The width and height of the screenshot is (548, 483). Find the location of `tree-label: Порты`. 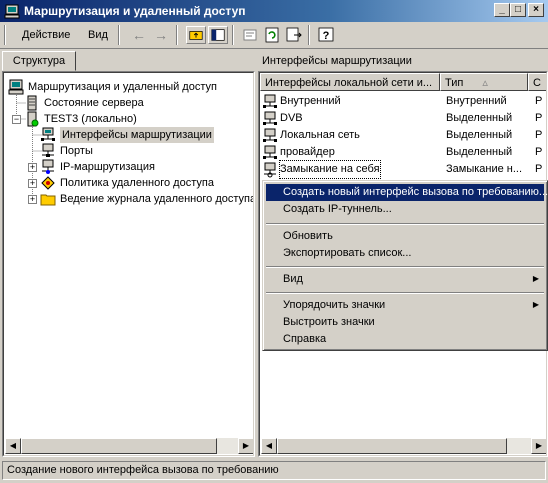

tree-label: Порты is located at coordinates (76, 151).